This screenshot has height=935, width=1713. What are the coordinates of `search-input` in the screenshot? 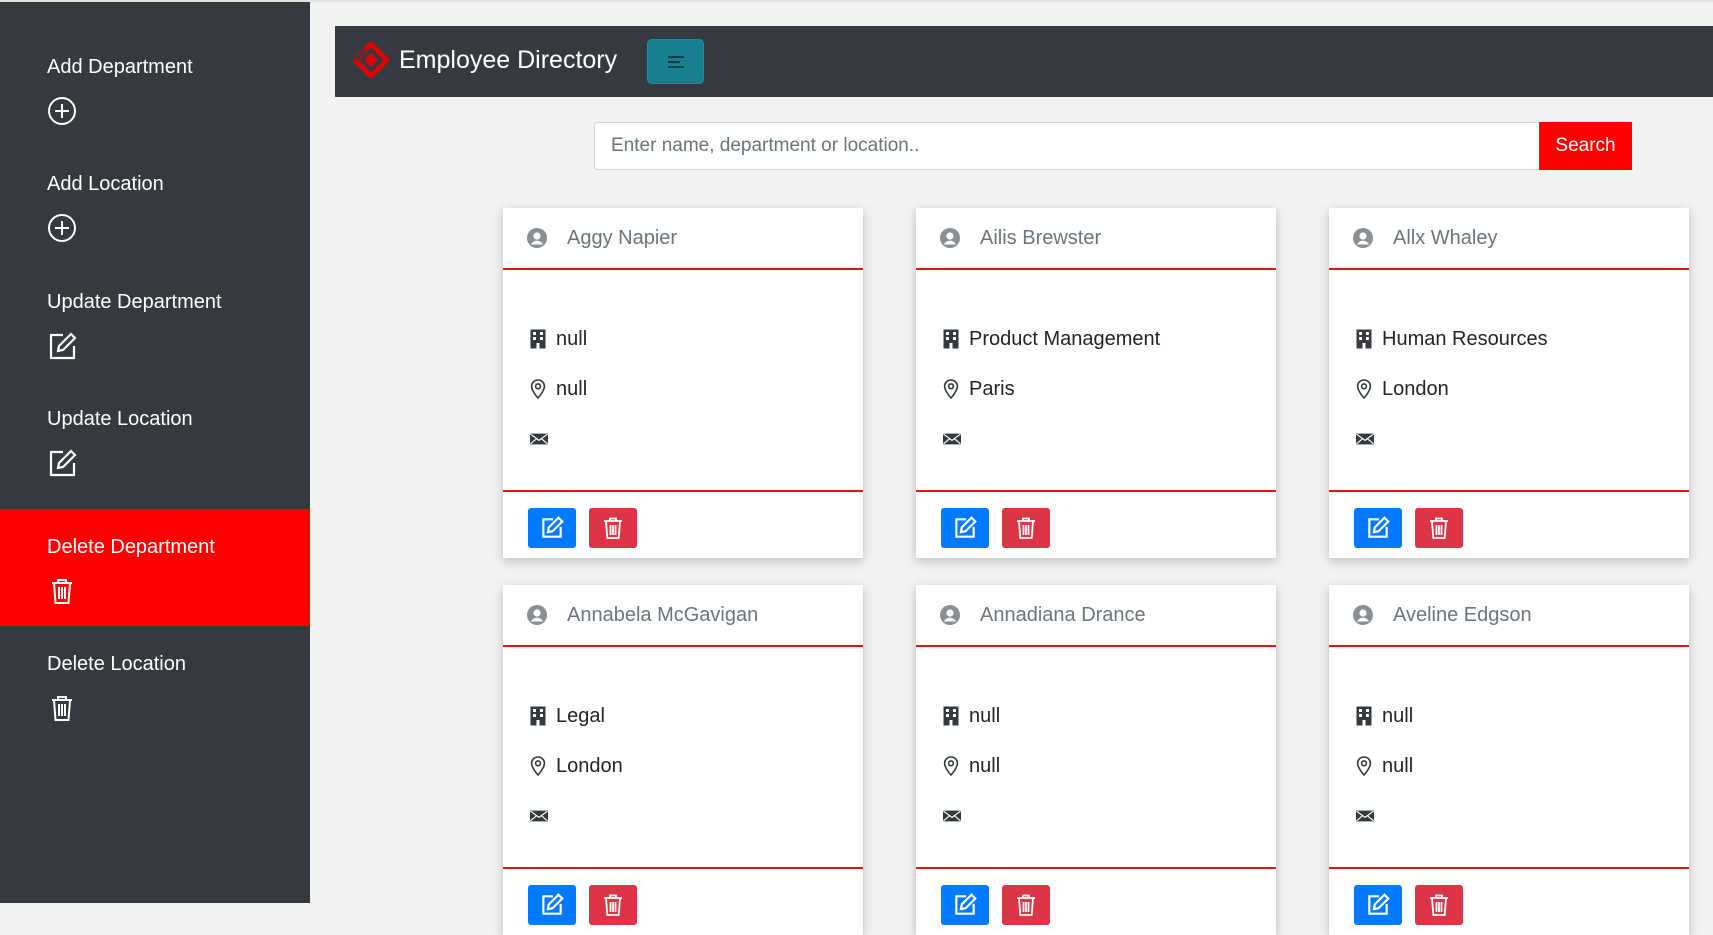 It's located at (1067, 146).